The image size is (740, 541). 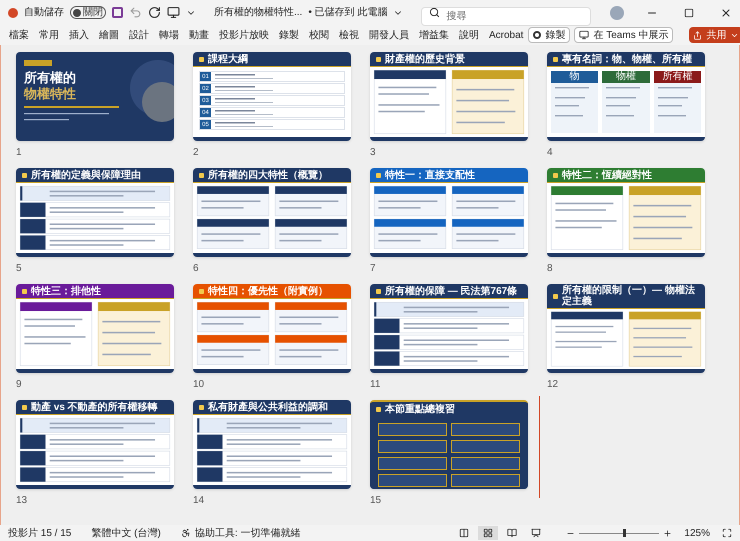 I want to click on slide-count: 投影片 15 / 15, so click(x=40, y=533).